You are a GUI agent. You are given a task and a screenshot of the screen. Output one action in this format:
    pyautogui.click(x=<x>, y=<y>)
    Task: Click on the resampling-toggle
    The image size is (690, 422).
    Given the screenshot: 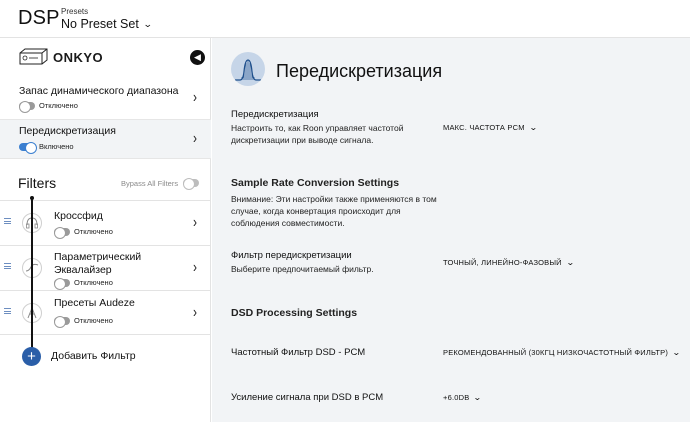 What is the action you would take?
    pyautogui.click(x=28, y=148)
    